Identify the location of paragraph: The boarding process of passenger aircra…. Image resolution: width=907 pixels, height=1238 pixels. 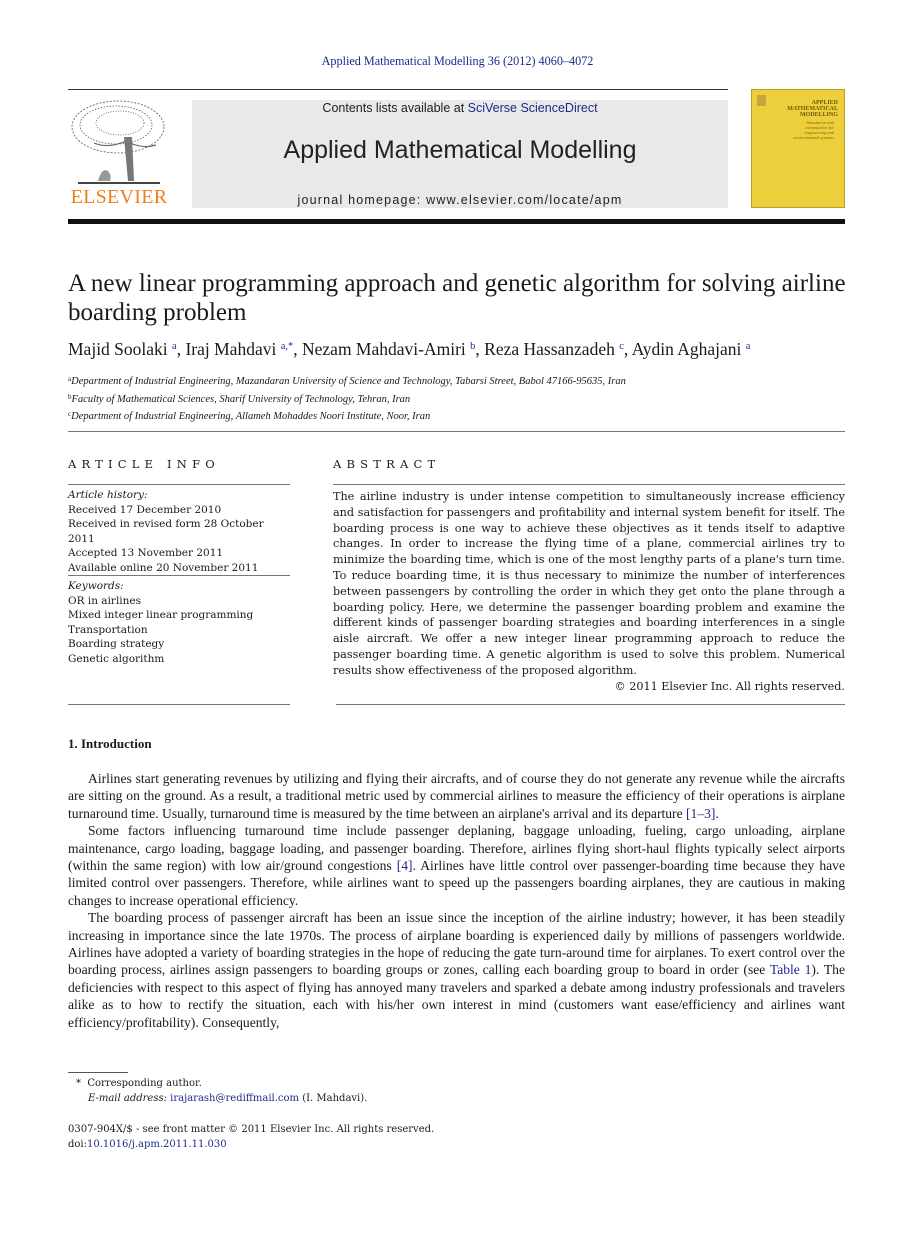
(456, 970).